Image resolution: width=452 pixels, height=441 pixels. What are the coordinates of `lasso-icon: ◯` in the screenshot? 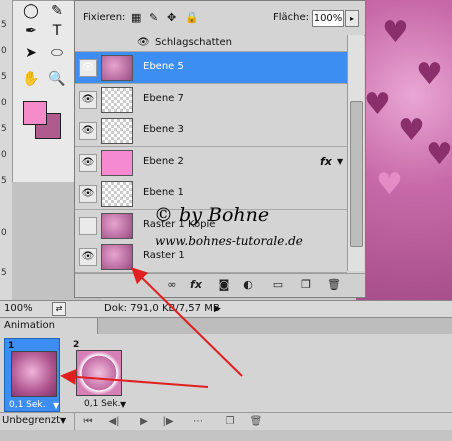 It's located at (31, 11).